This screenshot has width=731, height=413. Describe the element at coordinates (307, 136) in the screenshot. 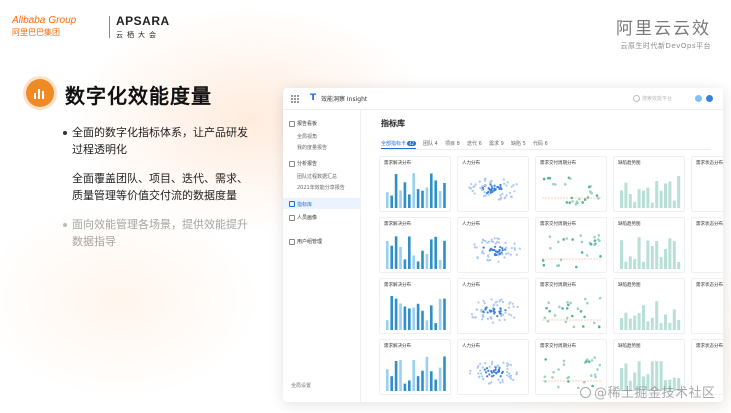

I see `sidebar-item-global: 全局视角` at that location.